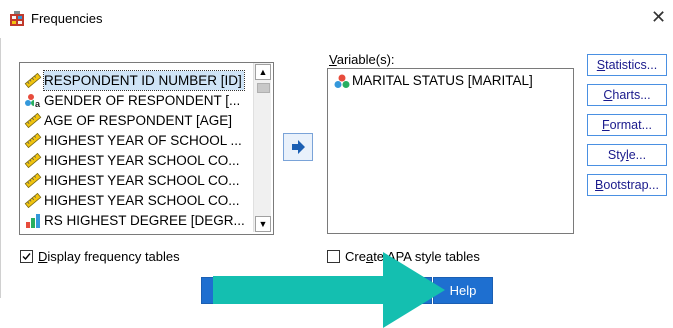  What do you see at coordinates (329, 290) in the screenshot?
I see `overlay-arrow-icon` at bounding box center [329, 290].